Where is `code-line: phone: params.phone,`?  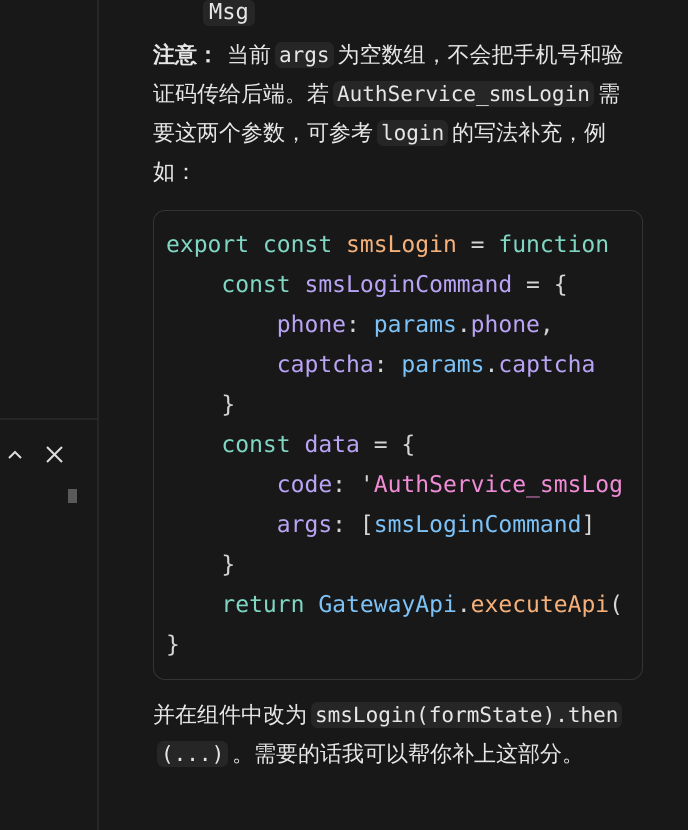
code-line: phone: params.phone, is located at coordinates (415, 325).